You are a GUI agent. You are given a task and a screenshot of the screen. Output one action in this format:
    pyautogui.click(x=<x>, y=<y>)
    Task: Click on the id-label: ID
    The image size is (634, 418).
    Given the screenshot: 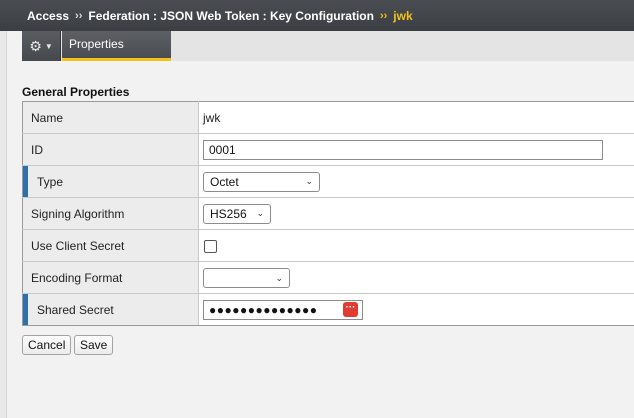 What is the action you would take?
    pyautogui.click(x=110, y=149)
    